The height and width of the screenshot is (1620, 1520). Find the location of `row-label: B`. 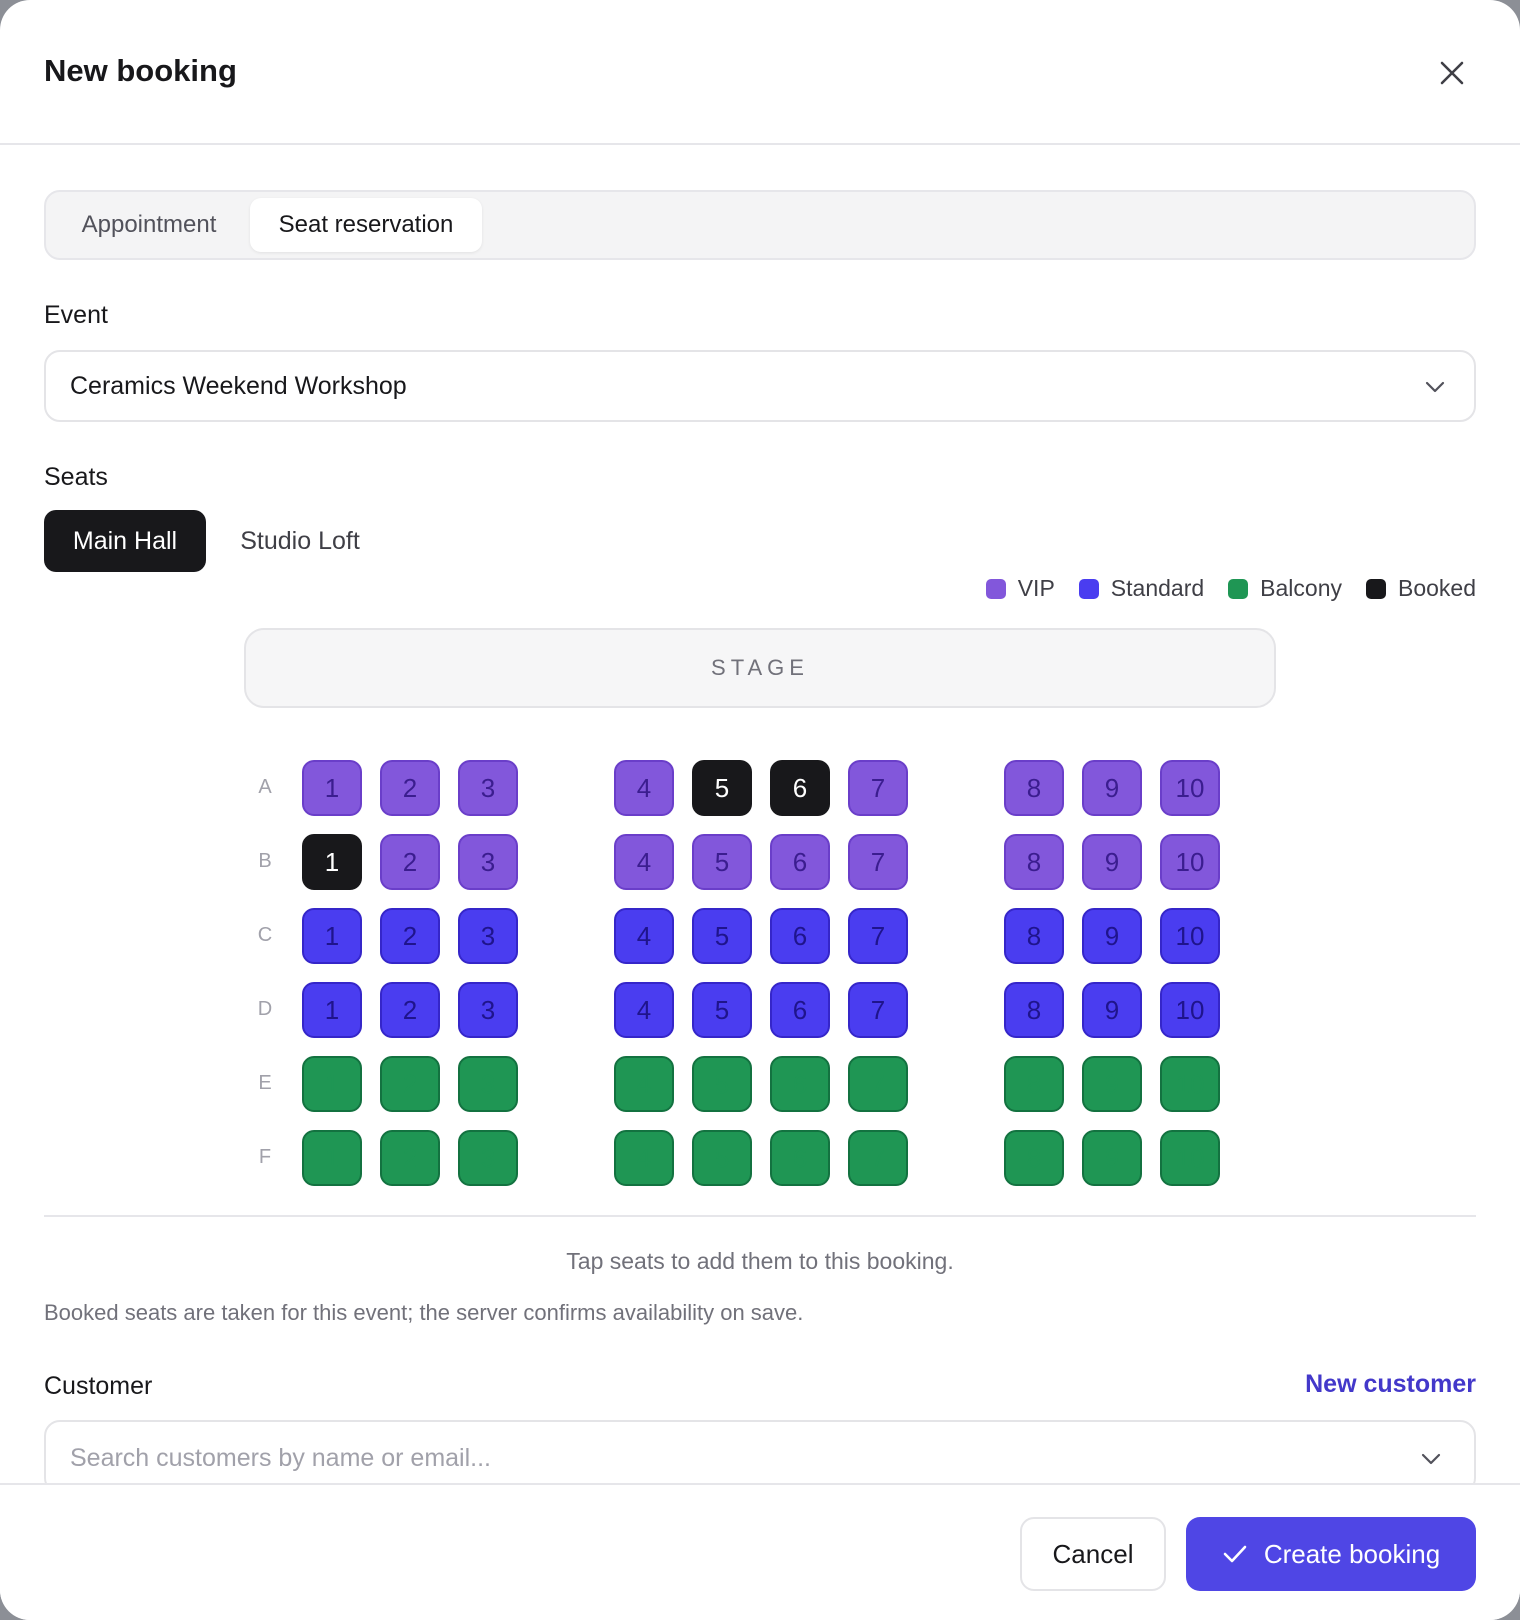

row-label: B is located at coordinates (265, 861).